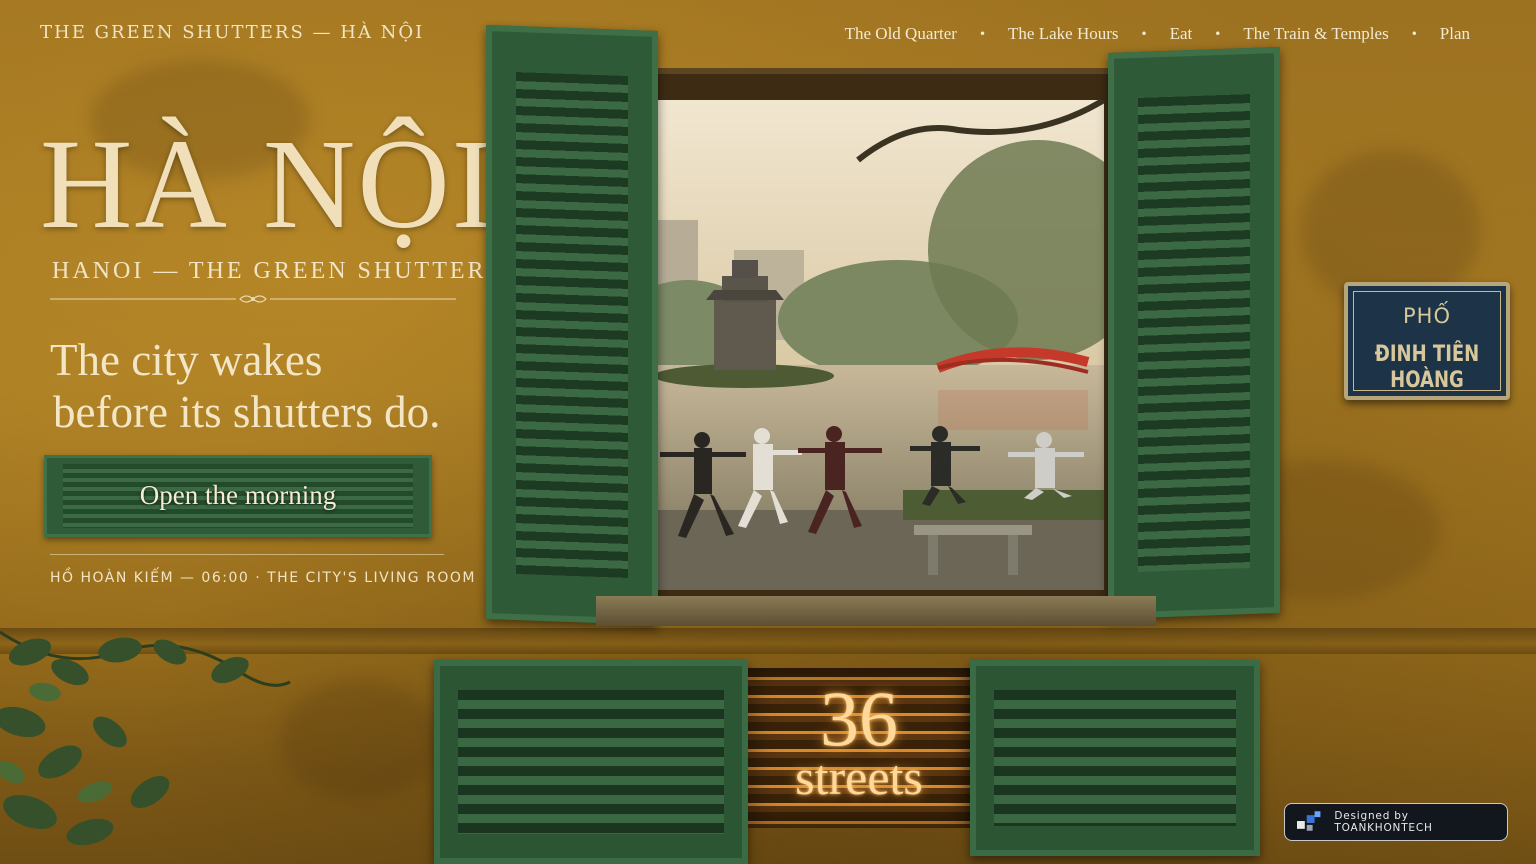 This screenshot has width=1536, height=864. I want to click on street-sign: PHỐ ĐINH TIÊN HOÀNG, so click(1427, 341).